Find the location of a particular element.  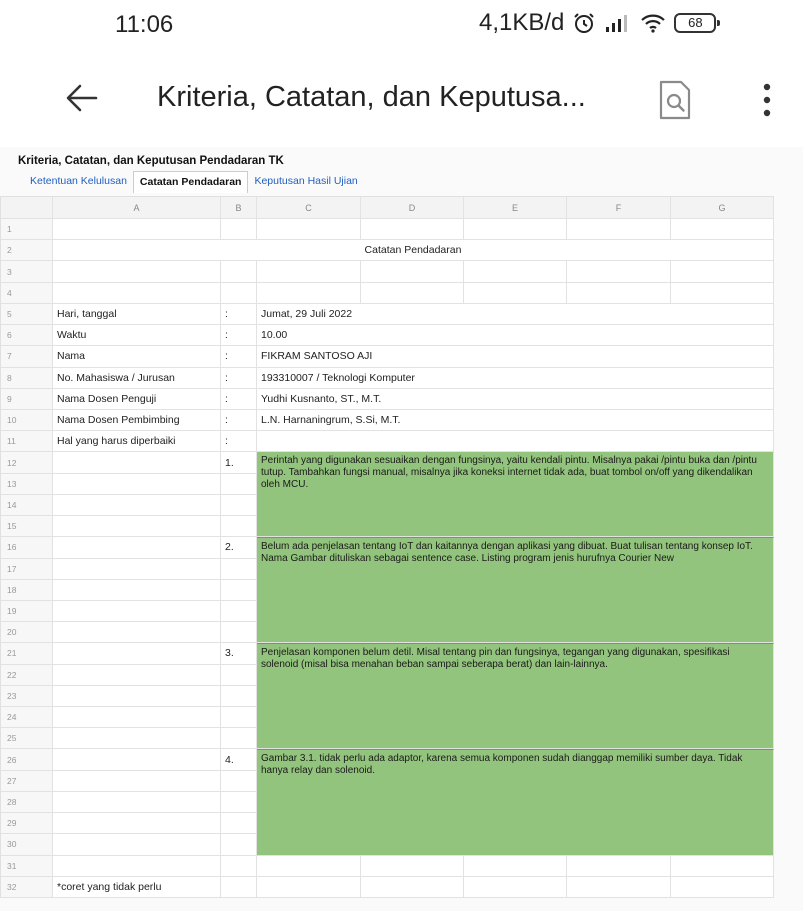

back-button is located at coordinates (82, 98).